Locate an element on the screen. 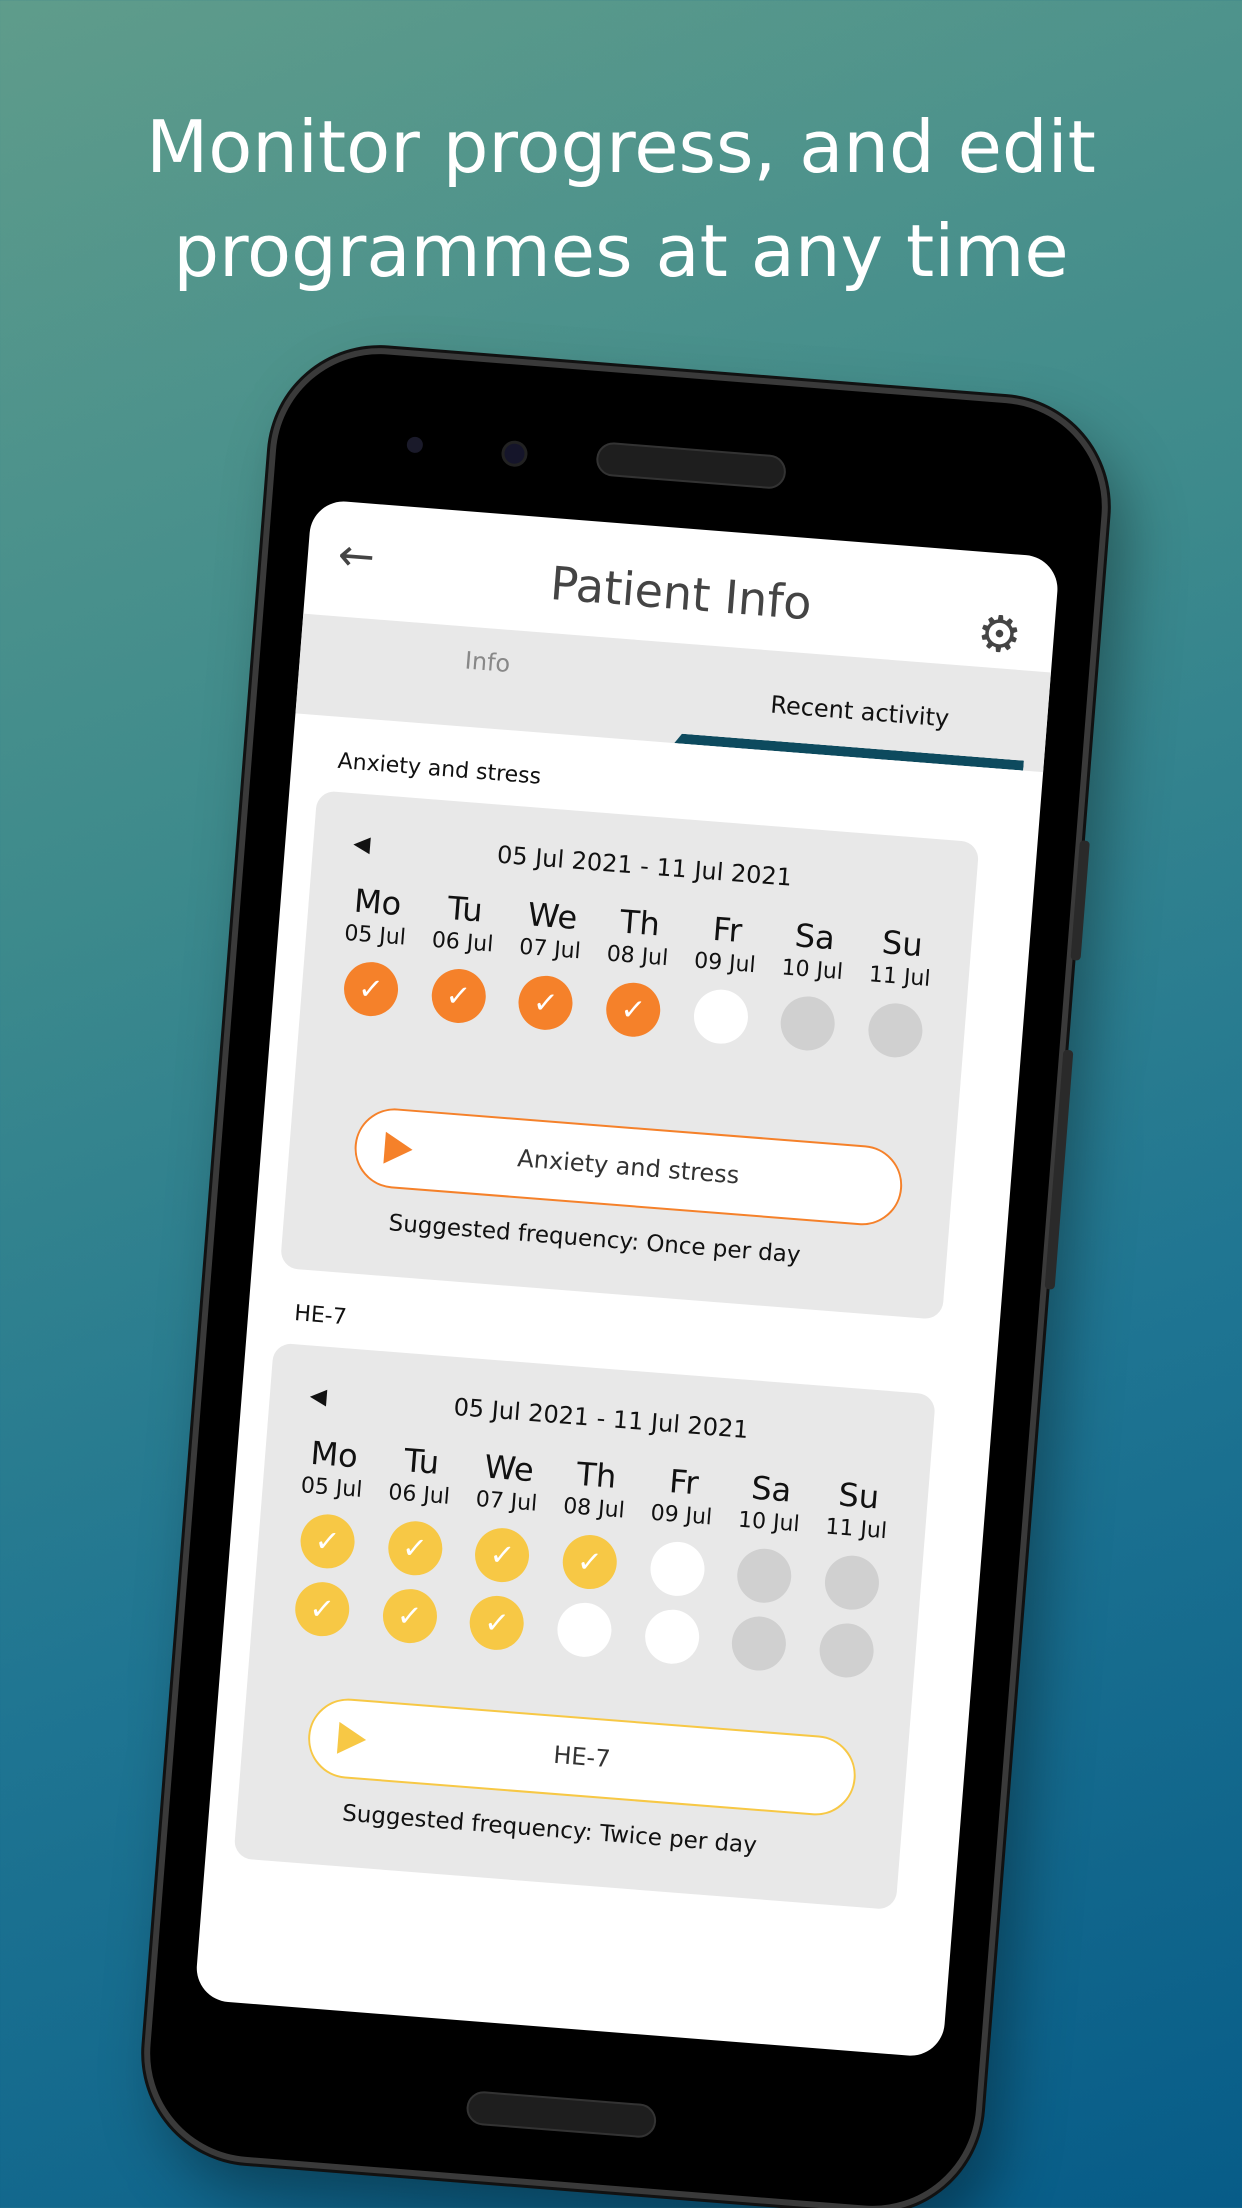 The image size is (1242, 2208). volume-button is located at coordinates (1059, 1169).